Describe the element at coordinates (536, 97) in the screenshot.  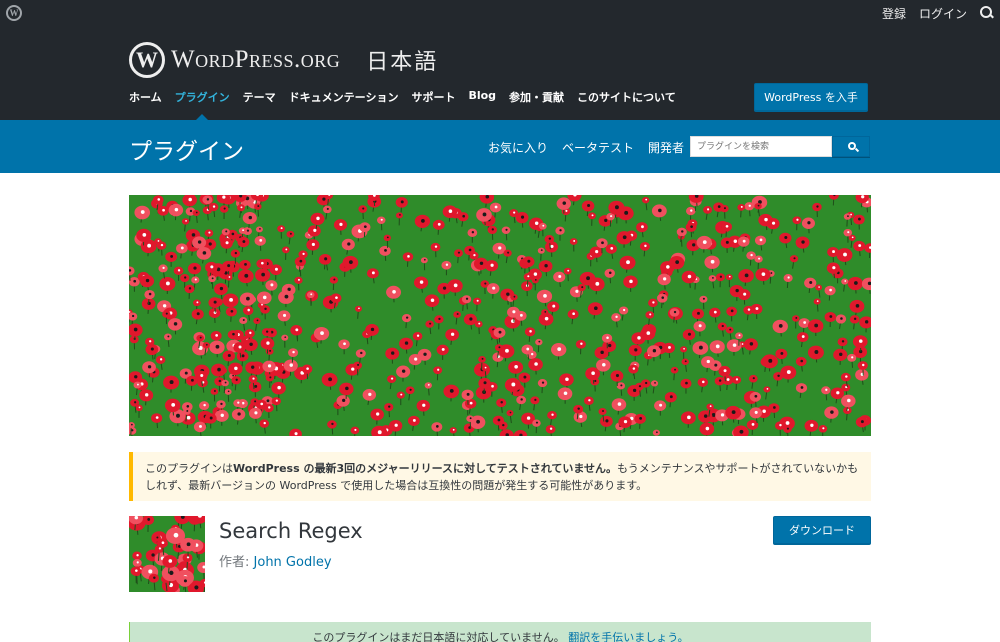
I see `nav-participate: 参加・貢献` at that location.